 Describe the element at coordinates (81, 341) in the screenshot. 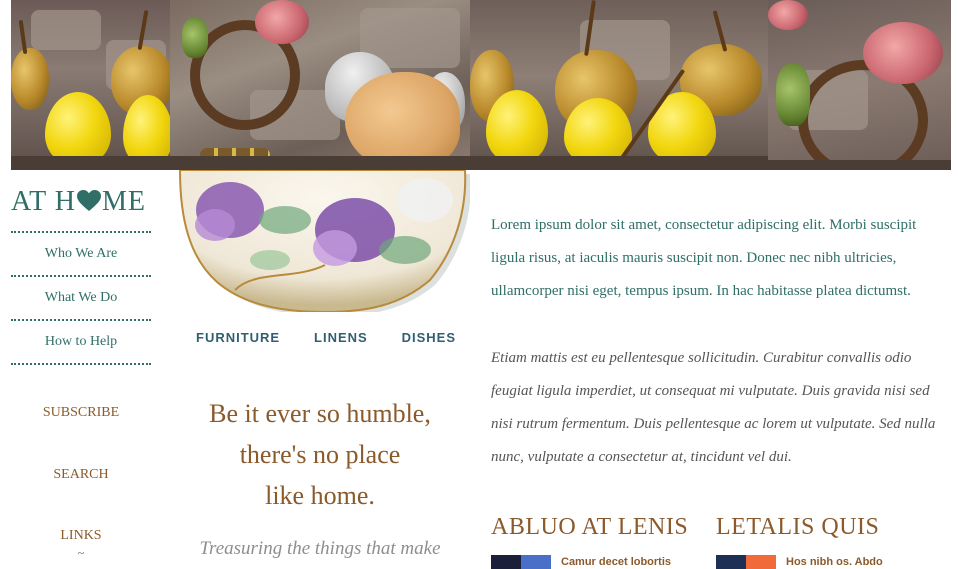

I see `nav-item-how-to-help: How to Help` at that location.